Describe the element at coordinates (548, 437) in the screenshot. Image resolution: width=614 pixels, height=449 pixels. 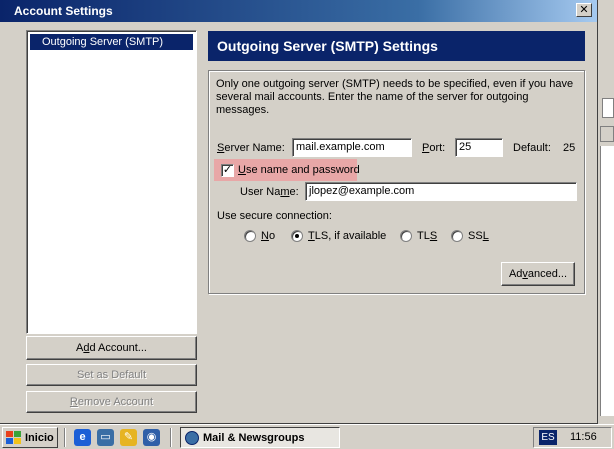
I see `language-indicator: ES` at that location.